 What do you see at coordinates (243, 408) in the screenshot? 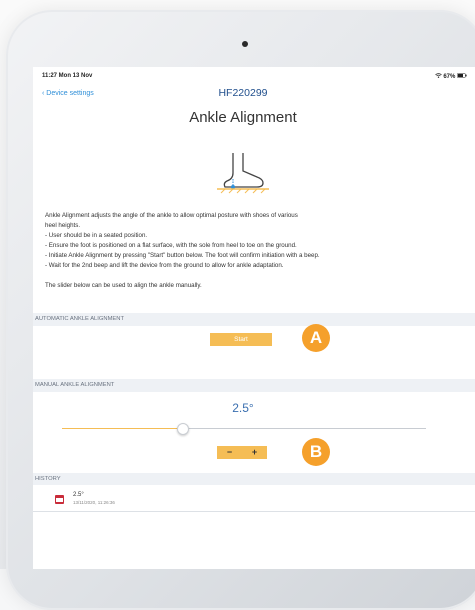
I see `angle-value: 2.5°` at bounding box center [243, 408].